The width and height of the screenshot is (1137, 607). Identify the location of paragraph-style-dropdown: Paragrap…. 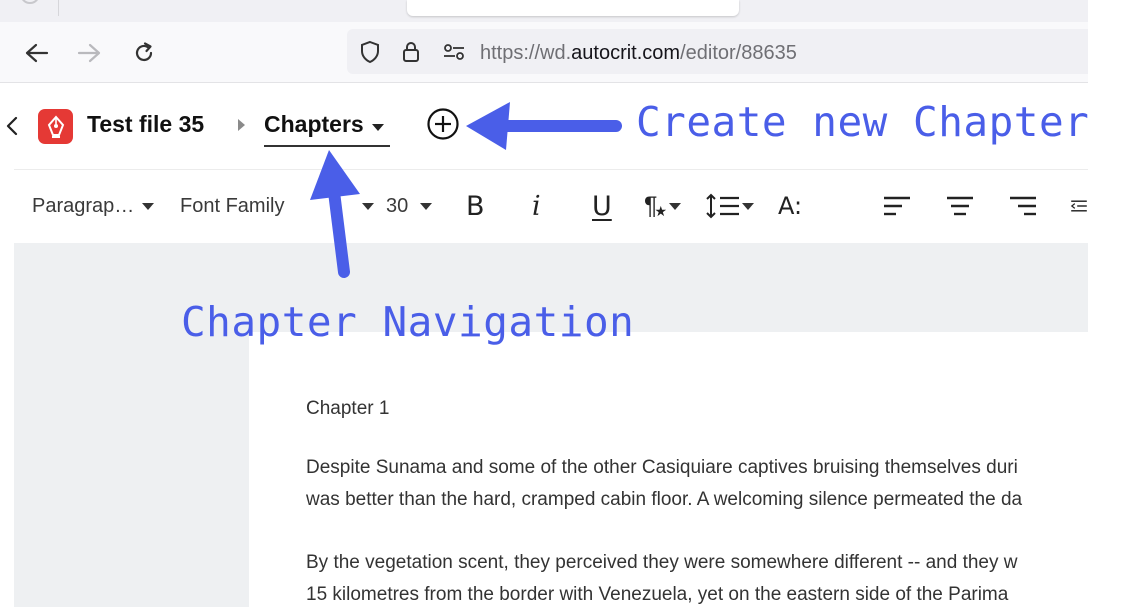
(93, 206).